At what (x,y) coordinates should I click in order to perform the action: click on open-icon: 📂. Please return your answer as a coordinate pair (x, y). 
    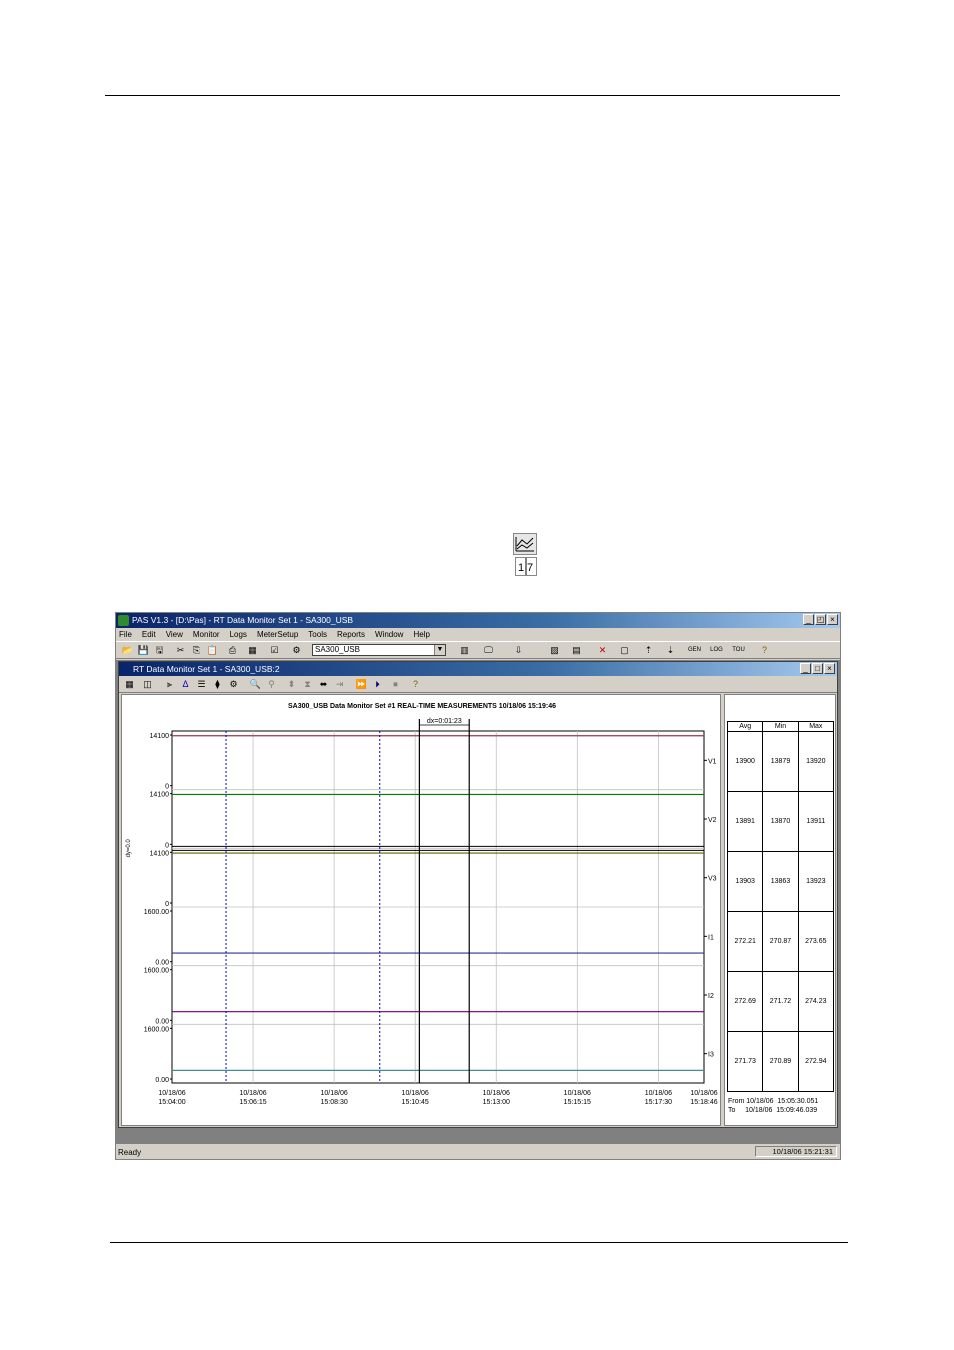
    Looking at the image, I should click on (127, 650).